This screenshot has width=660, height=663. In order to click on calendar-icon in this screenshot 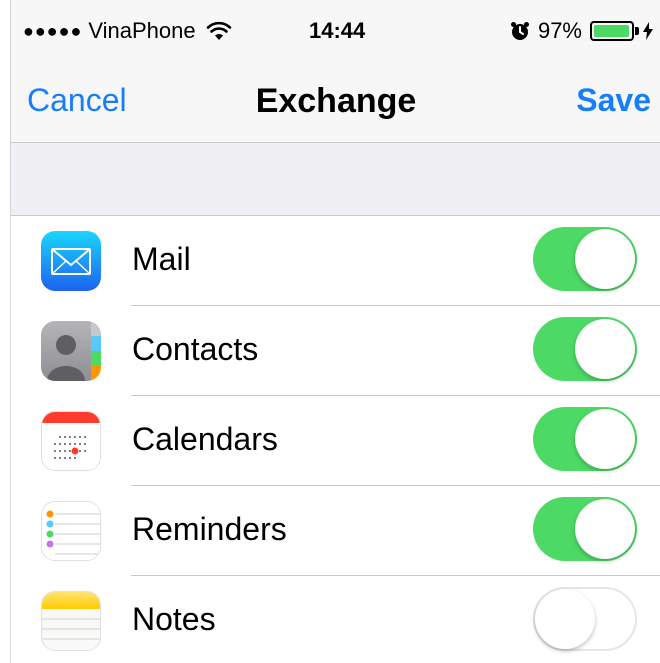, I will do `click(71, 441)`.